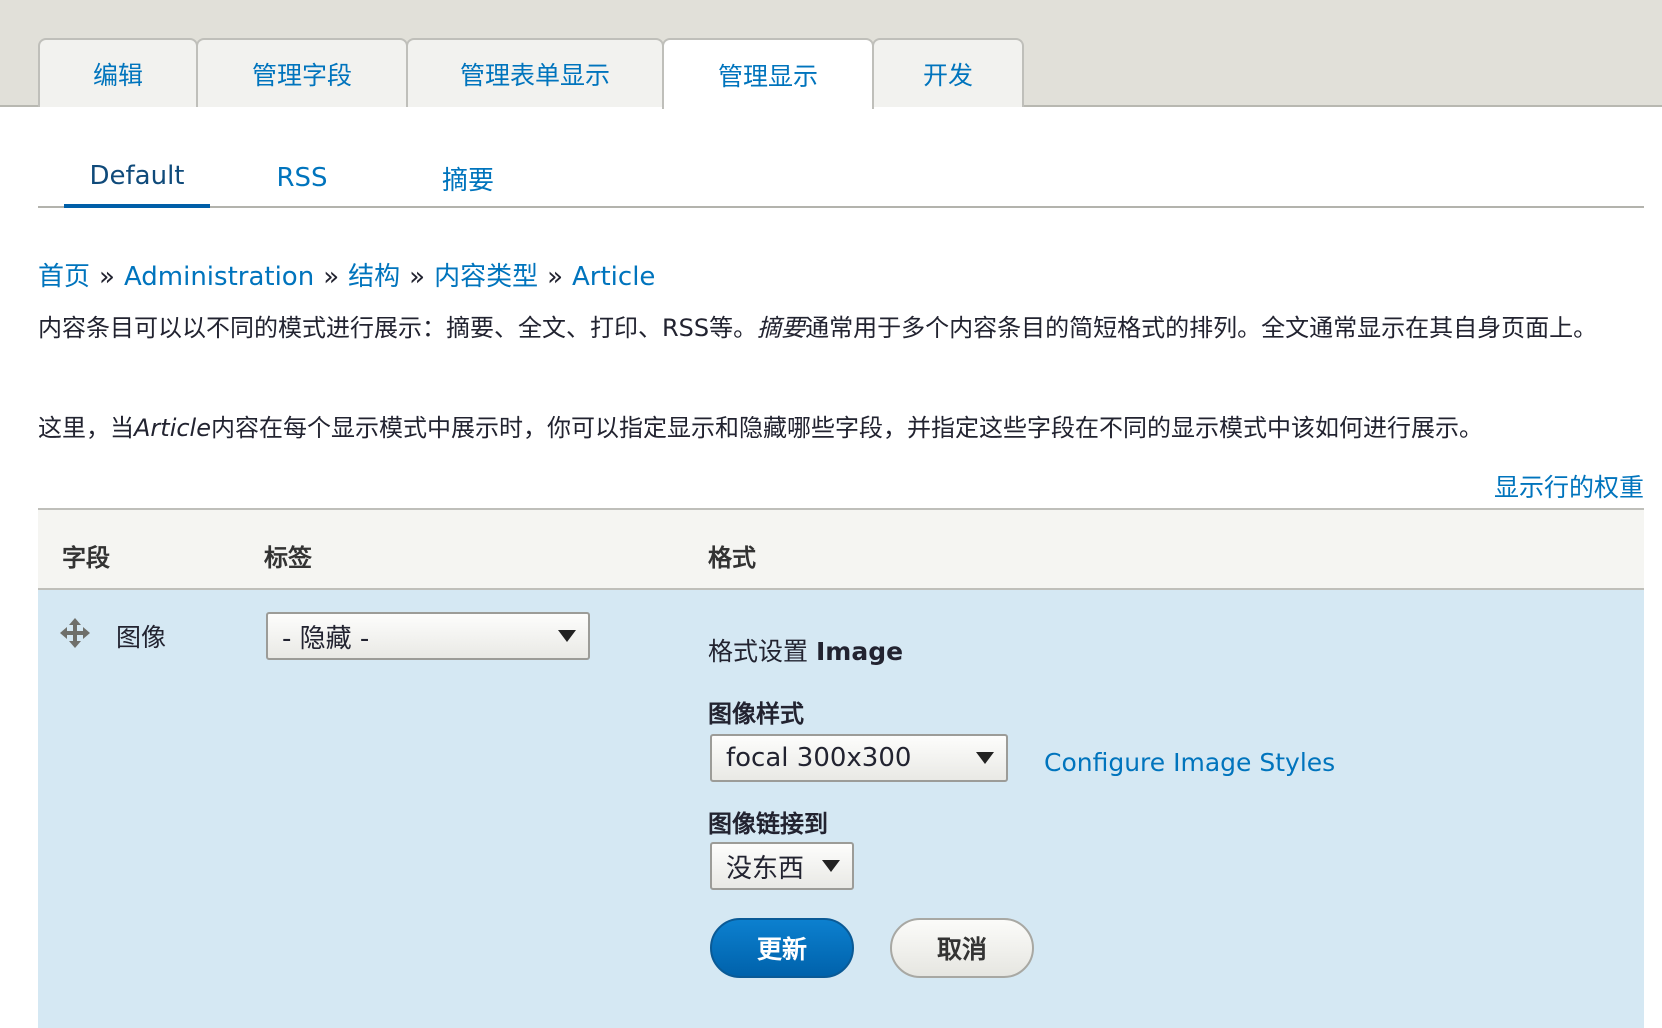 The image size is (1662, 1028). I want to click on breadcrumb-structure: 结构, so click(374, 277).